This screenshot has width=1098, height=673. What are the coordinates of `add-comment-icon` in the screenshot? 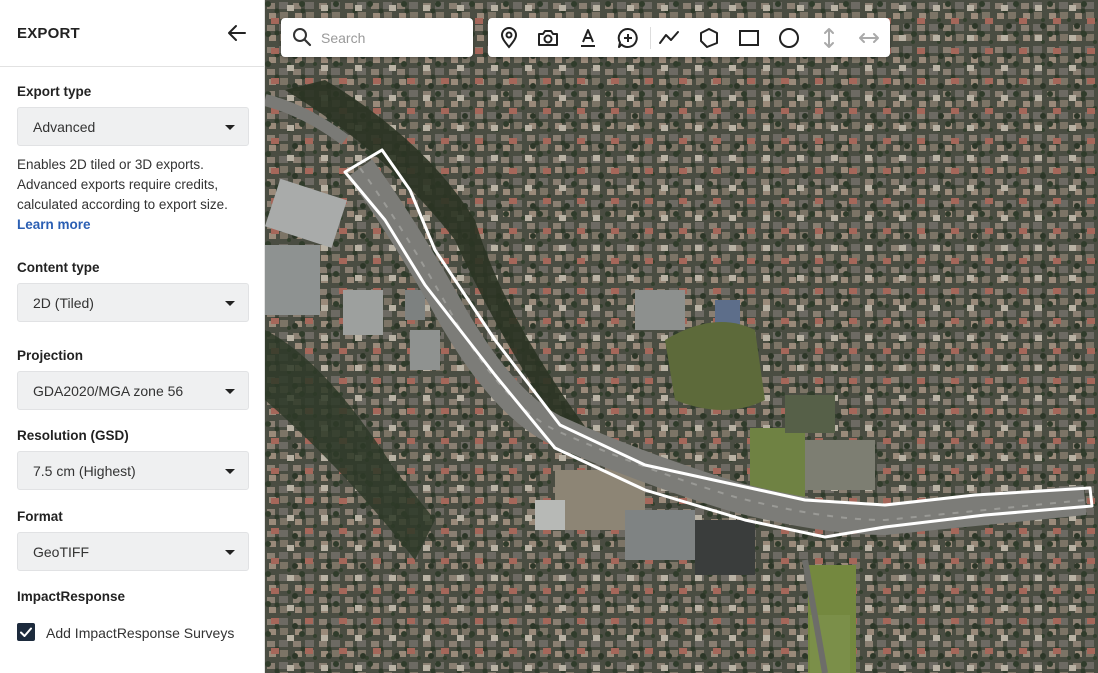 It's located at (627, 37).